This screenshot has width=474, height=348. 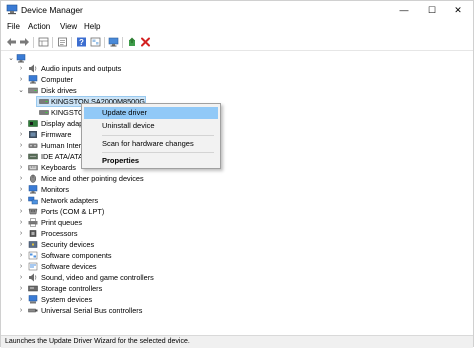 What do you see at coordinates (132, 42) in the screenshot?
I see `update-driver-icon` at bounding box center [132, 42].